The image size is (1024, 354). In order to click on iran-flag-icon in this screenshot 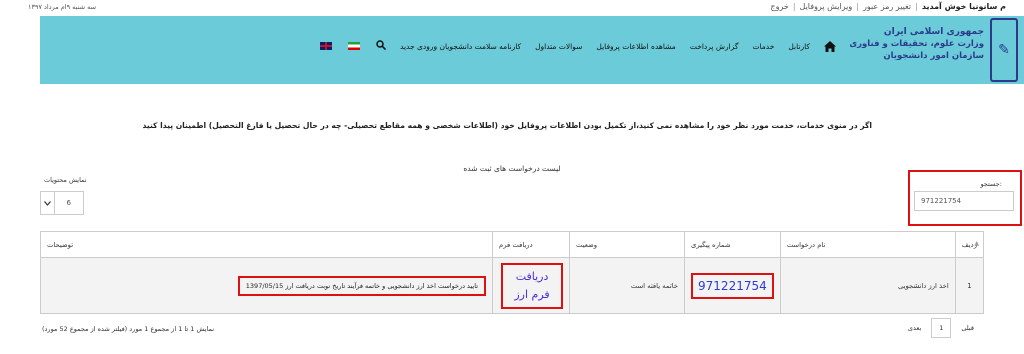, I will do `click(354, 46)`.